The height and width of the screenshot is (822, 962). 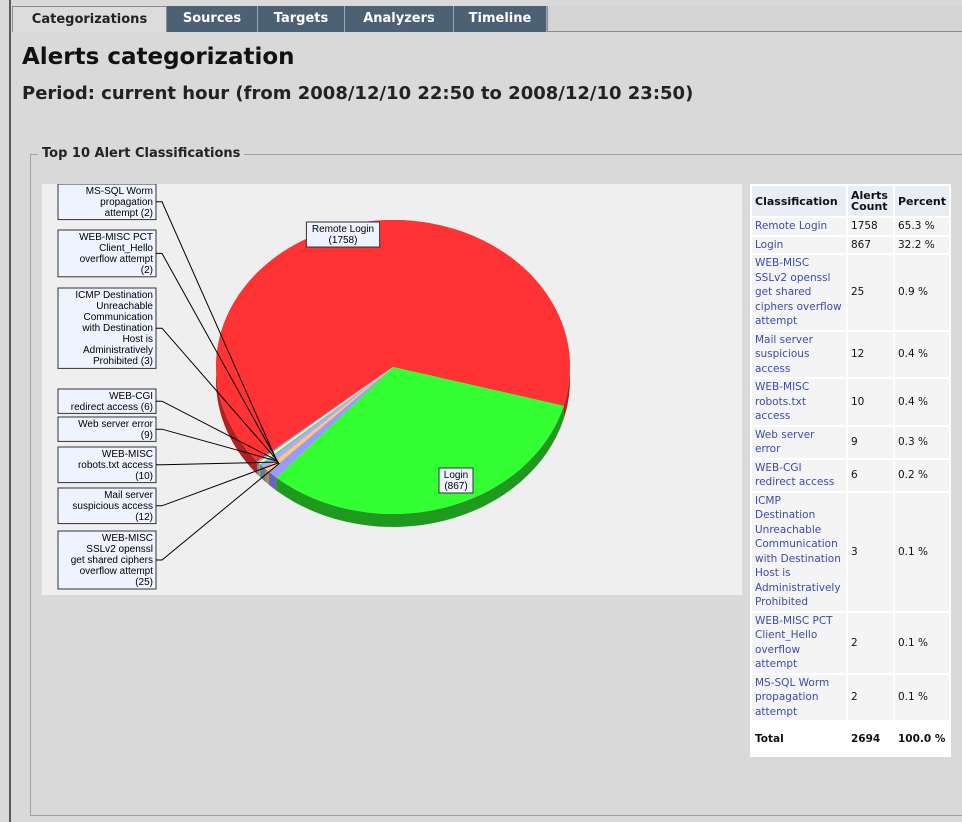 I want to click on callout-text: (2), so click(x=147, y=270).